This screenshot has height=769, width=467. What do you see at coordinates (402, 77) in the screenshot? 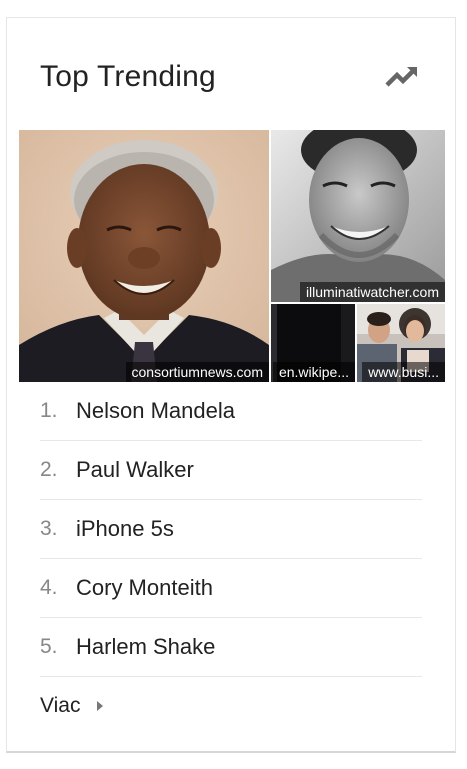
I see `trending-up-icon` at bounding box center [402, 77].